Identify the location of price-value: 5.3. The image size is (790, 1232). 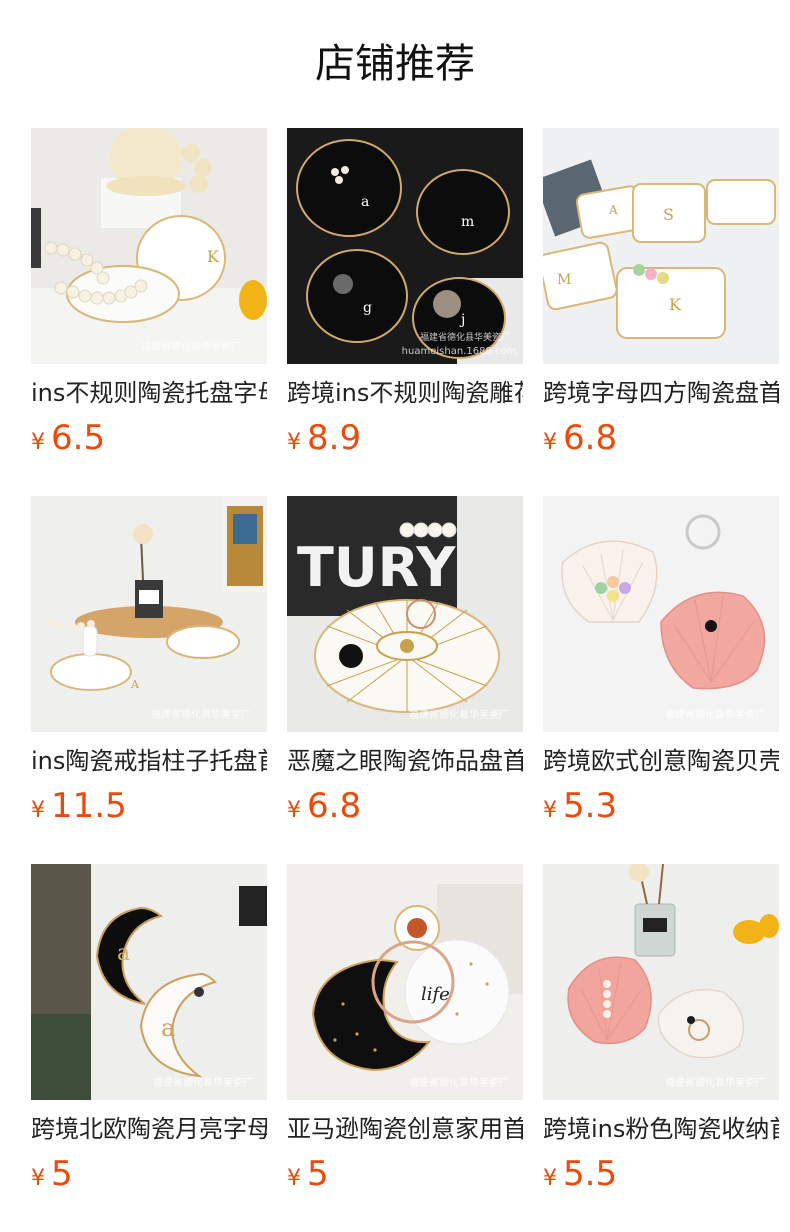
(590, 806).